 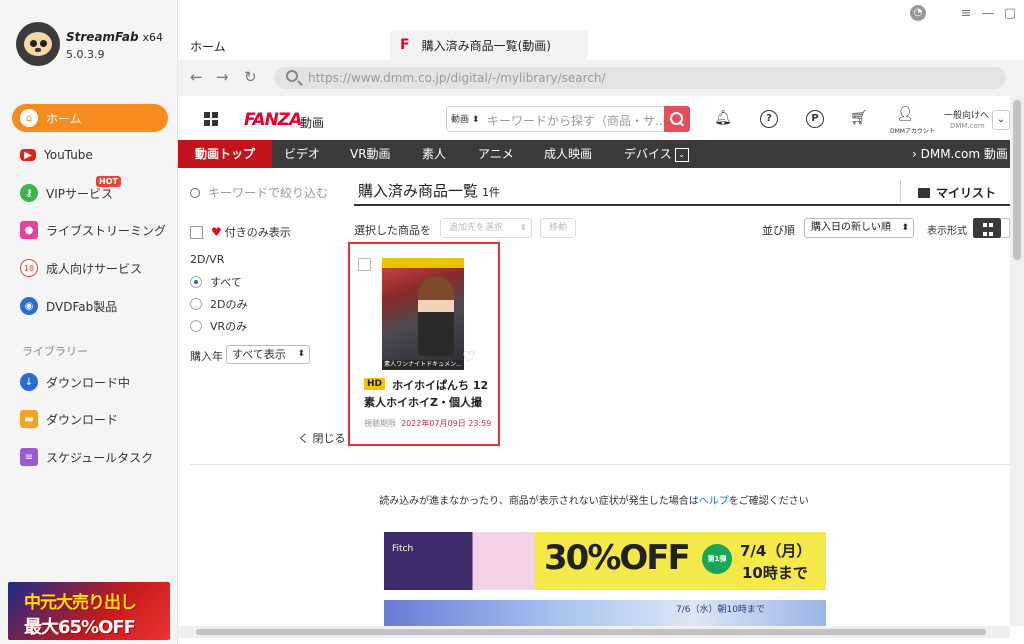 What do you see at coordinates (859, 119) in the screenshot?
I see `cart-icon: 🛒︎` at bounding box center [859, 119].